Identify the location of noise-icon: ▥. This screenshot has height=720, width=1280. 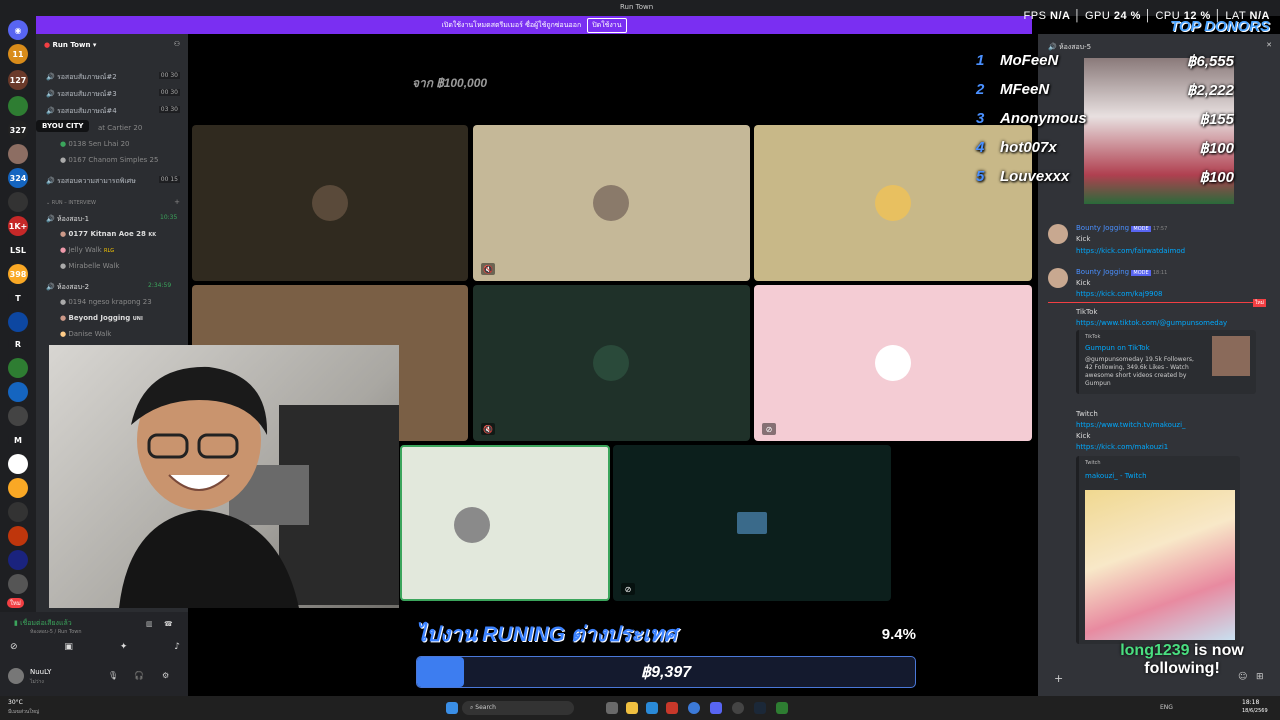
(149, 624).